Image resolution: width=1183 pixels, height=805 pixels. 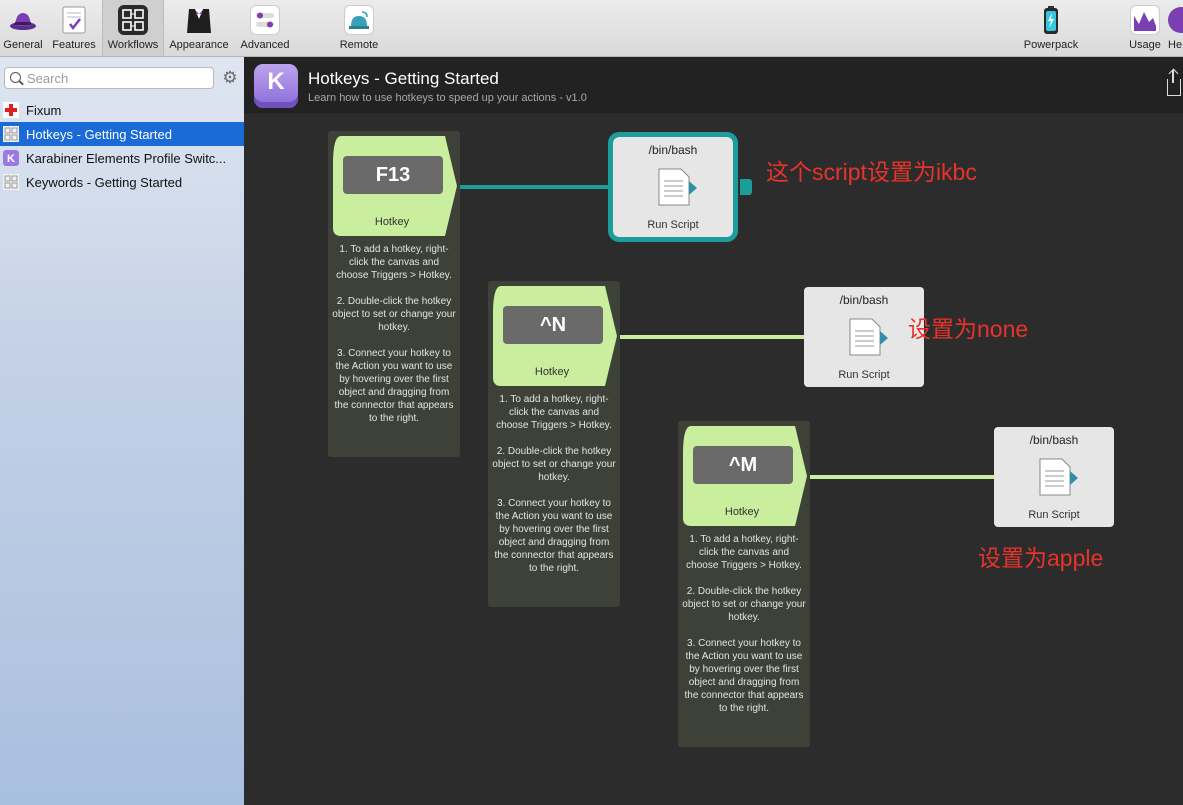 What do you see at coordinates (393, 175) in the screenshot?
I see `hotkey-keycap: F13` at bounding box center [393, 175].